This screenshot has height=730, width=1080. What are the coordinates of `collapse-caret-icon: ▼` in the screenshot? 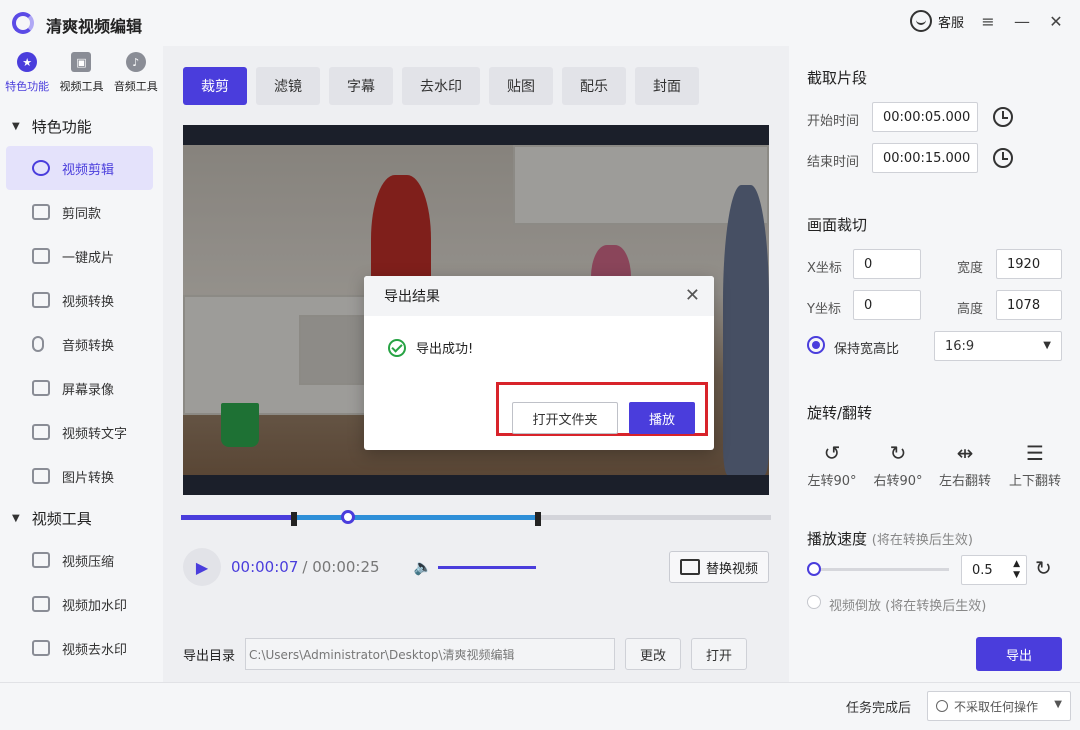 It's located at (16, 126).